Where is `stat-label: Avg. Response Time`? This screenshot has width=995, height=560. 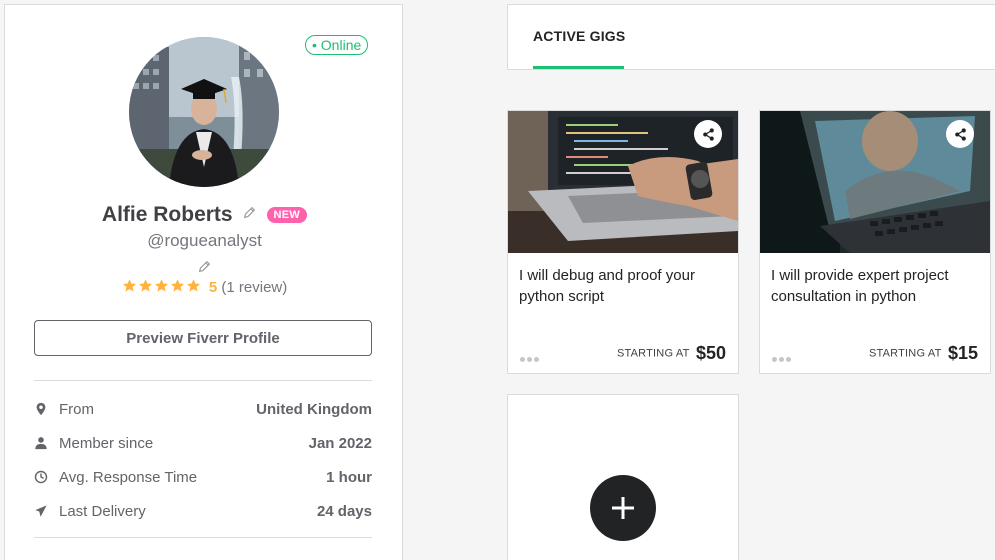
stat-label: Avg. Response Time is located at coordinates (128, 477).